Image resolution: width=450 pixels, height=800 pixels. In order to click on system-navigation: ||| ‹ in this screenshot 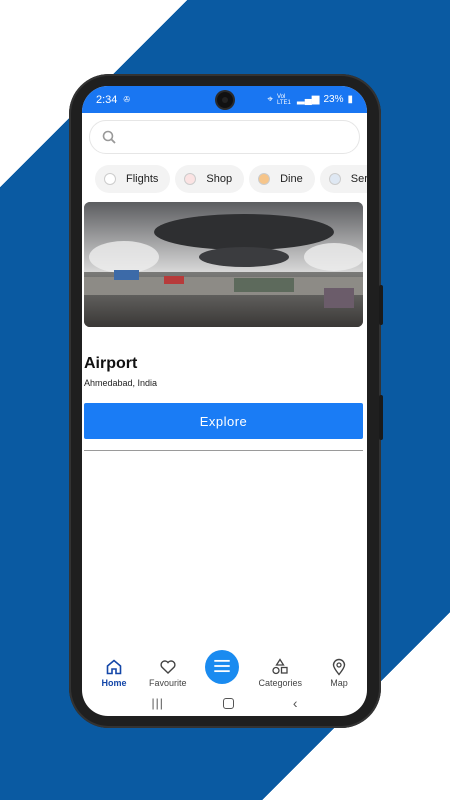, I will do `click(224, 703)`.